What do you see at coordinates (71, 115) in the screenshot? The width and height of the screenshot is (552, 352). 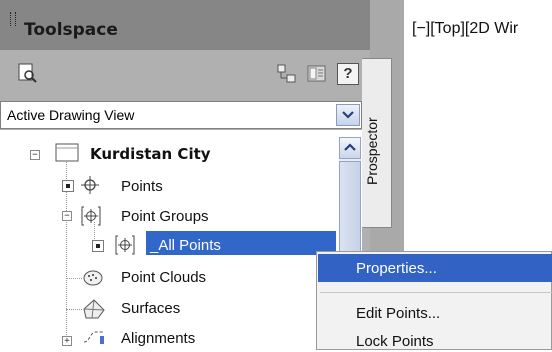 I see `view-dropdown-value: Active Drawing View` at bounding box center [71, 115].